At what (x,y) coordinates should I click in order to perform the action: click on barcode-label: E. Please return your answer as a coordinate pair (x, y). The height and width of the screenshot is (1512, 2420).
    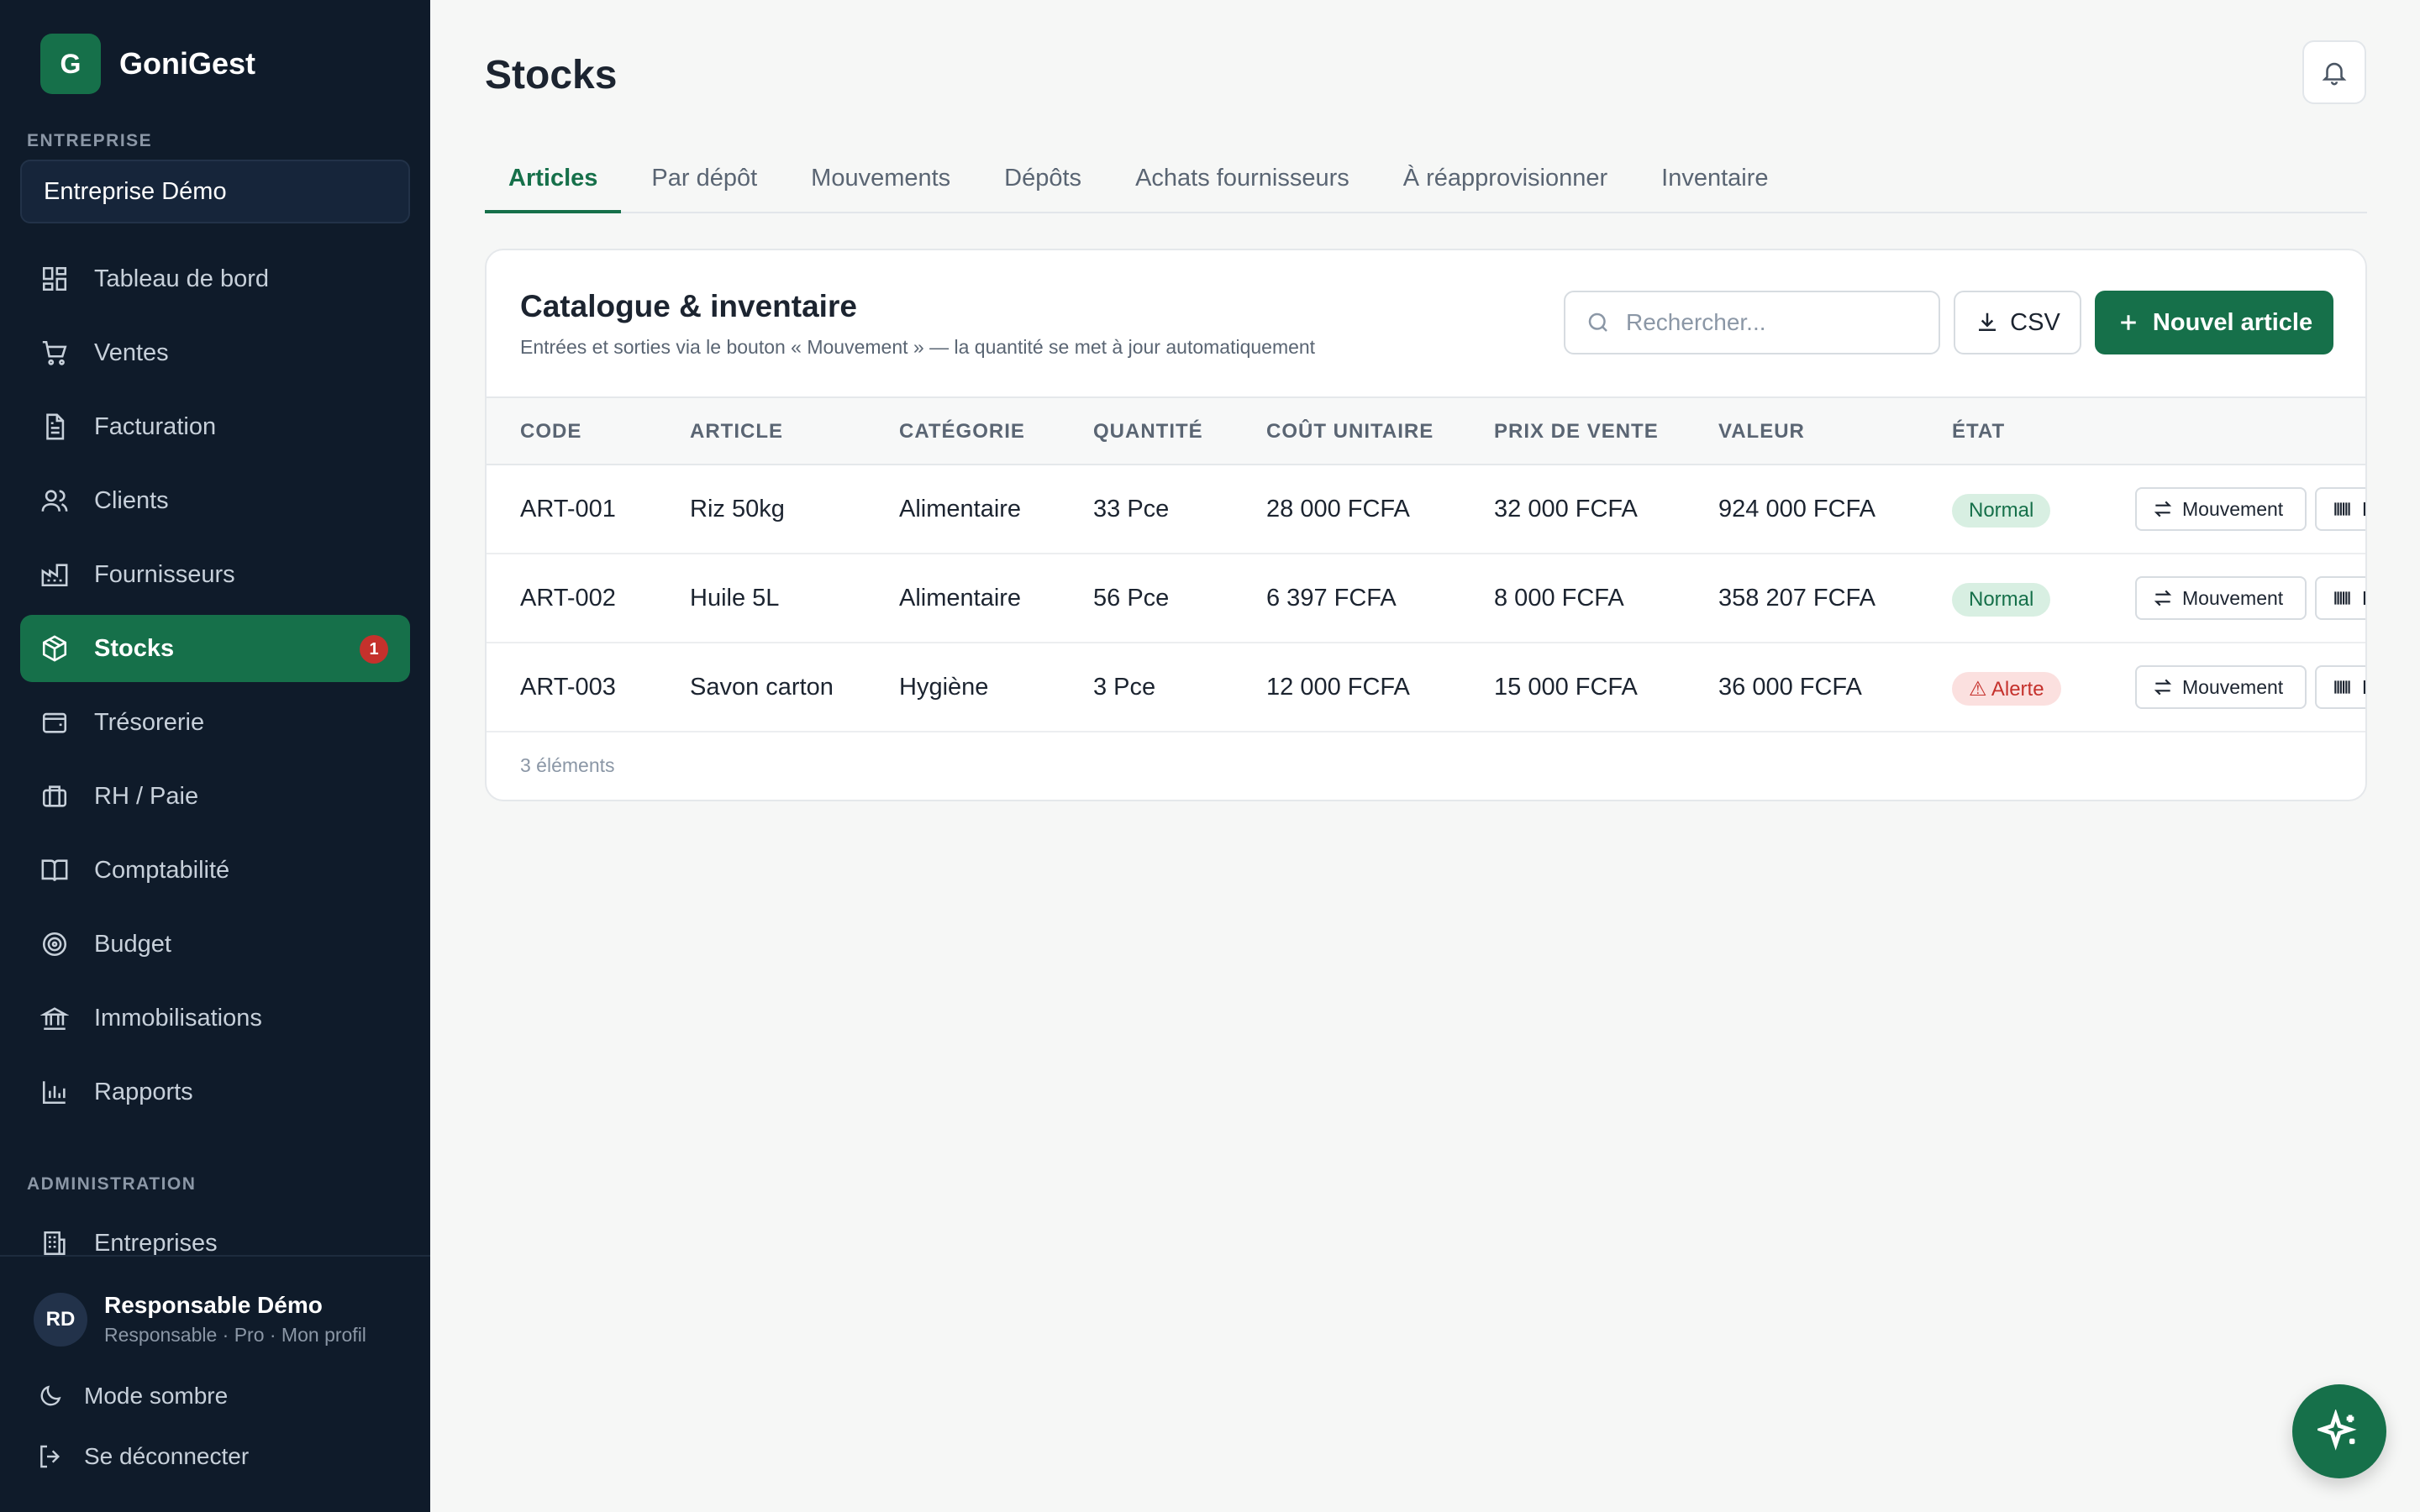
    Looking at the image, I should click on (2363, 598).